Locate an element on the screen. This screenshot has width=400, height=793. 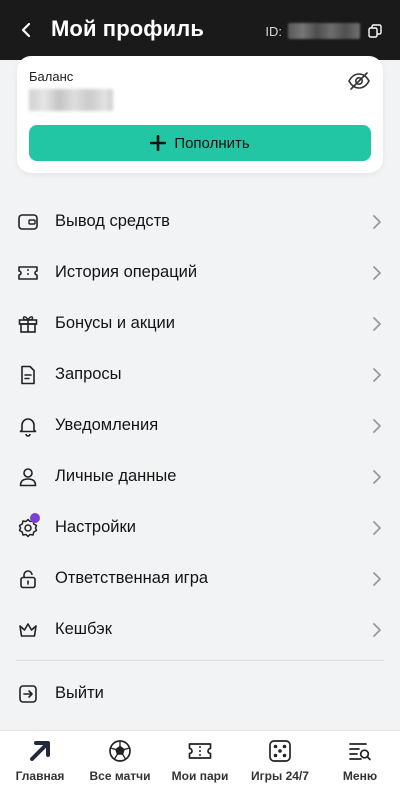
menu-item-label: Уведомления is located at coordinates (107, 425).